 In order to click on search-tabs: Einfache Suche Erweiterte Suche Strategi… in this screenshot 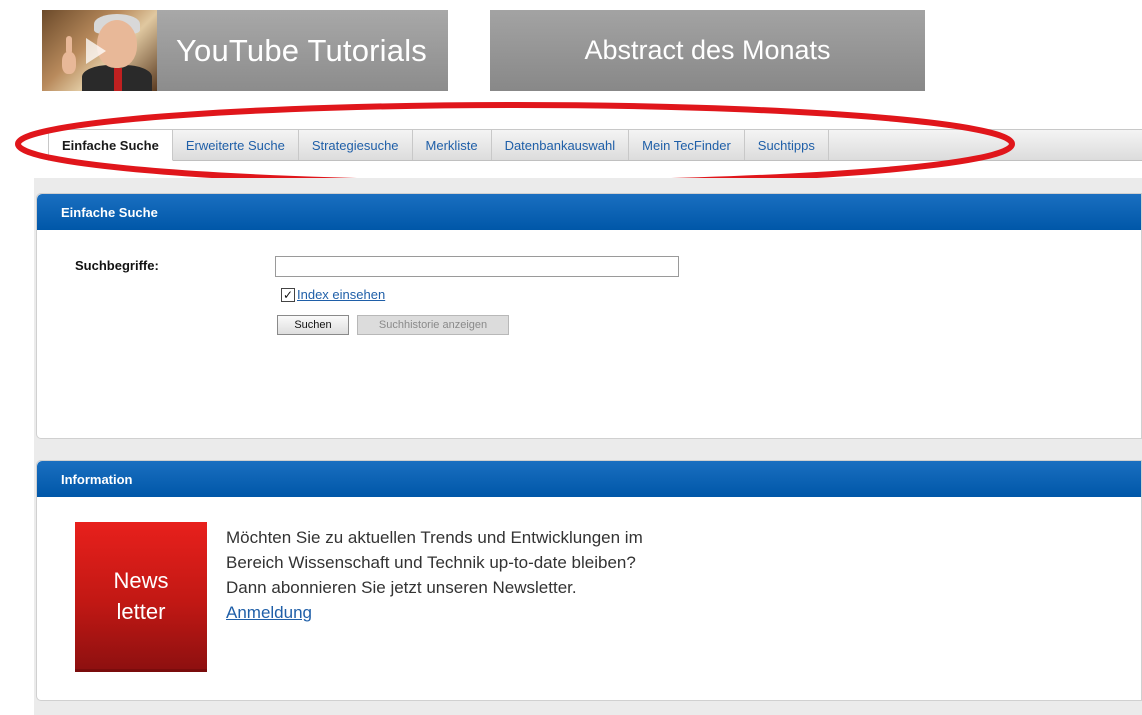, I will do `click(595, 145)`.